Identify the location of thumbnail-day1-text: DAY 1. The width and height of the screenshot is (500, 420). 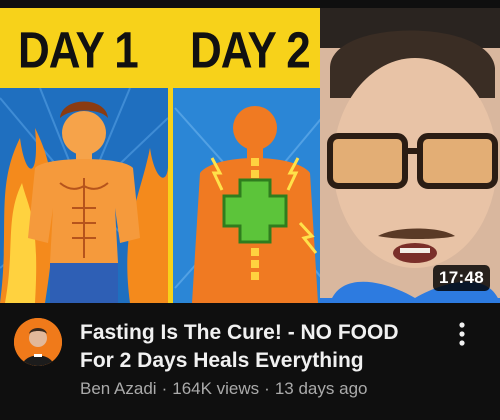
(78, 50).